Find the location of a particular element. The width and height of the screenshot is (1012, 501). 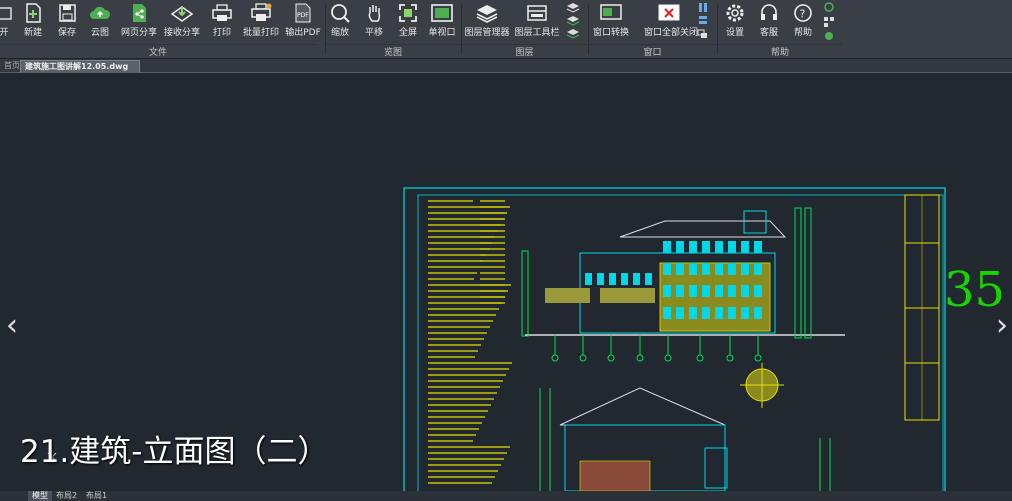

receive-icon is located at coordinates (182, 13).